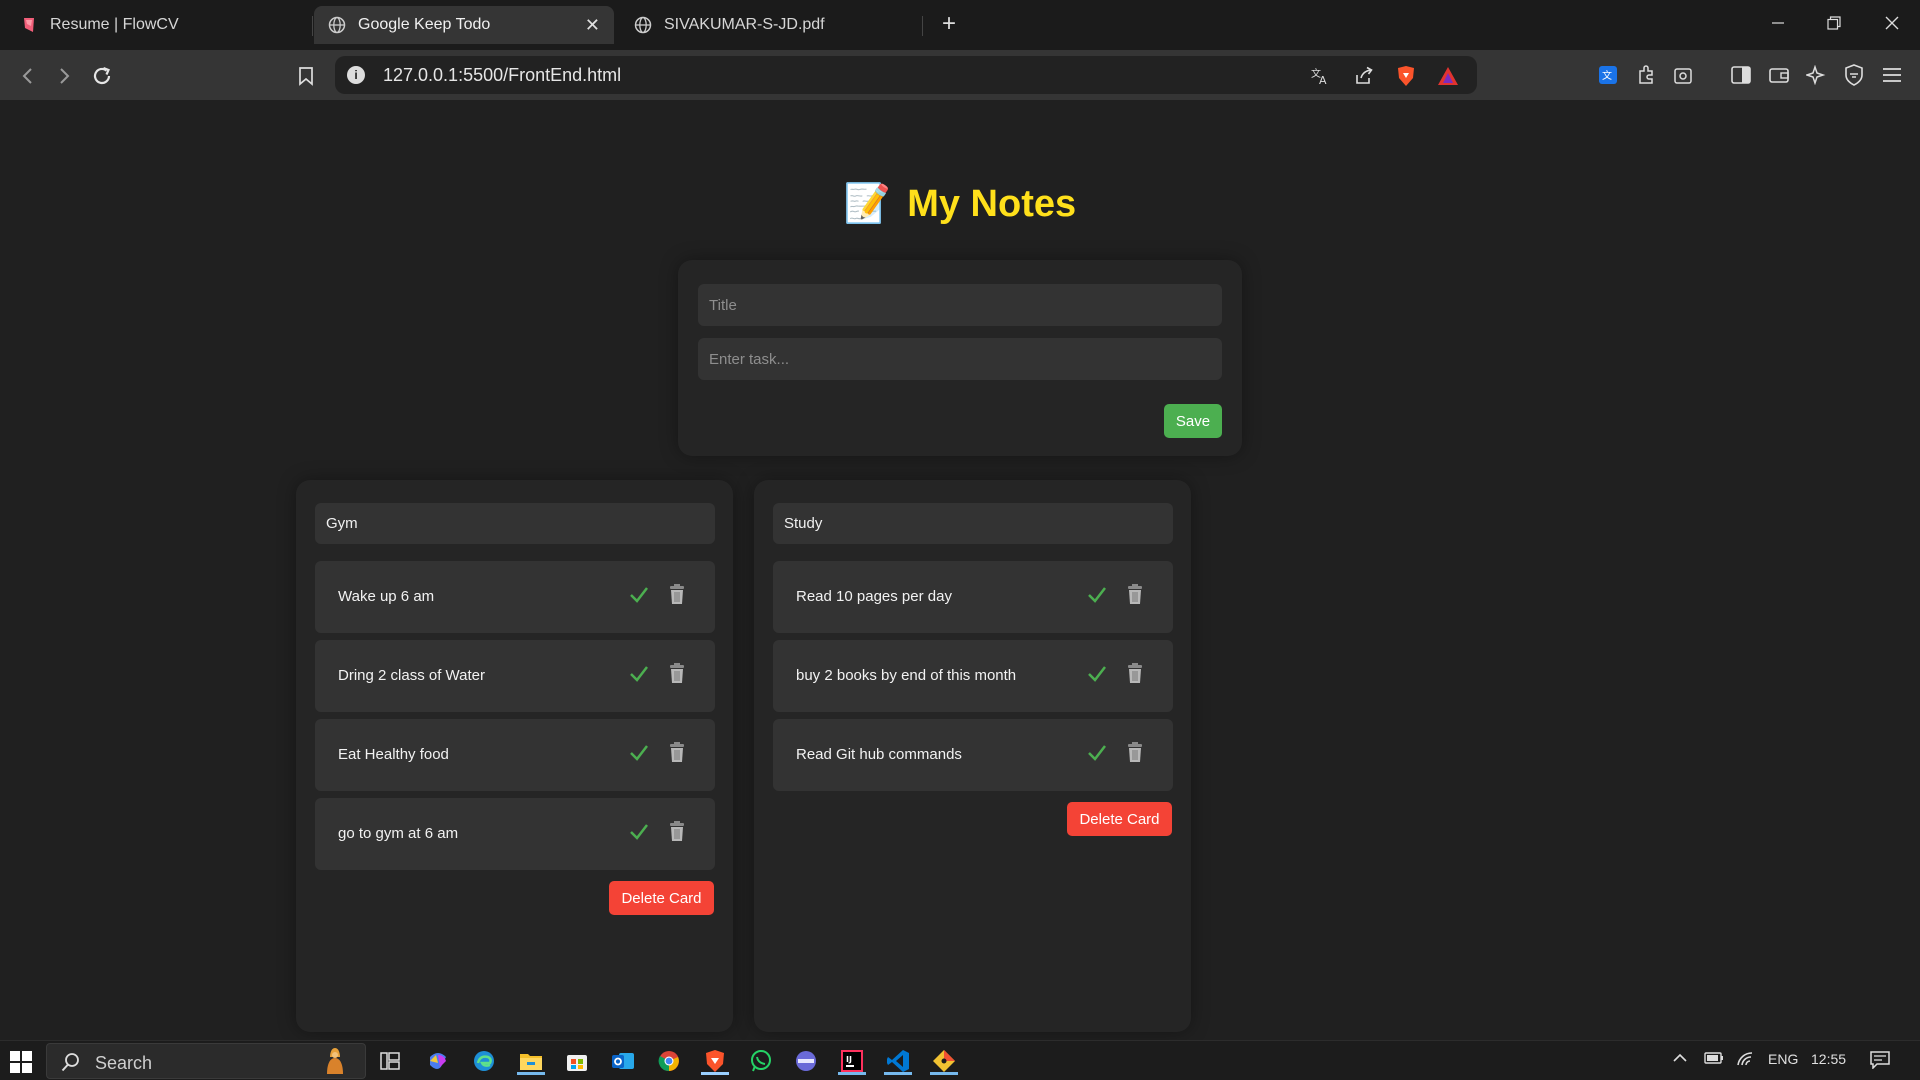 This screenshot has height=1080, width=1920. What do you see at coordinates (806, 1061) in the screenshot?
I see `app-icon` at bounding box center [806, 1061].